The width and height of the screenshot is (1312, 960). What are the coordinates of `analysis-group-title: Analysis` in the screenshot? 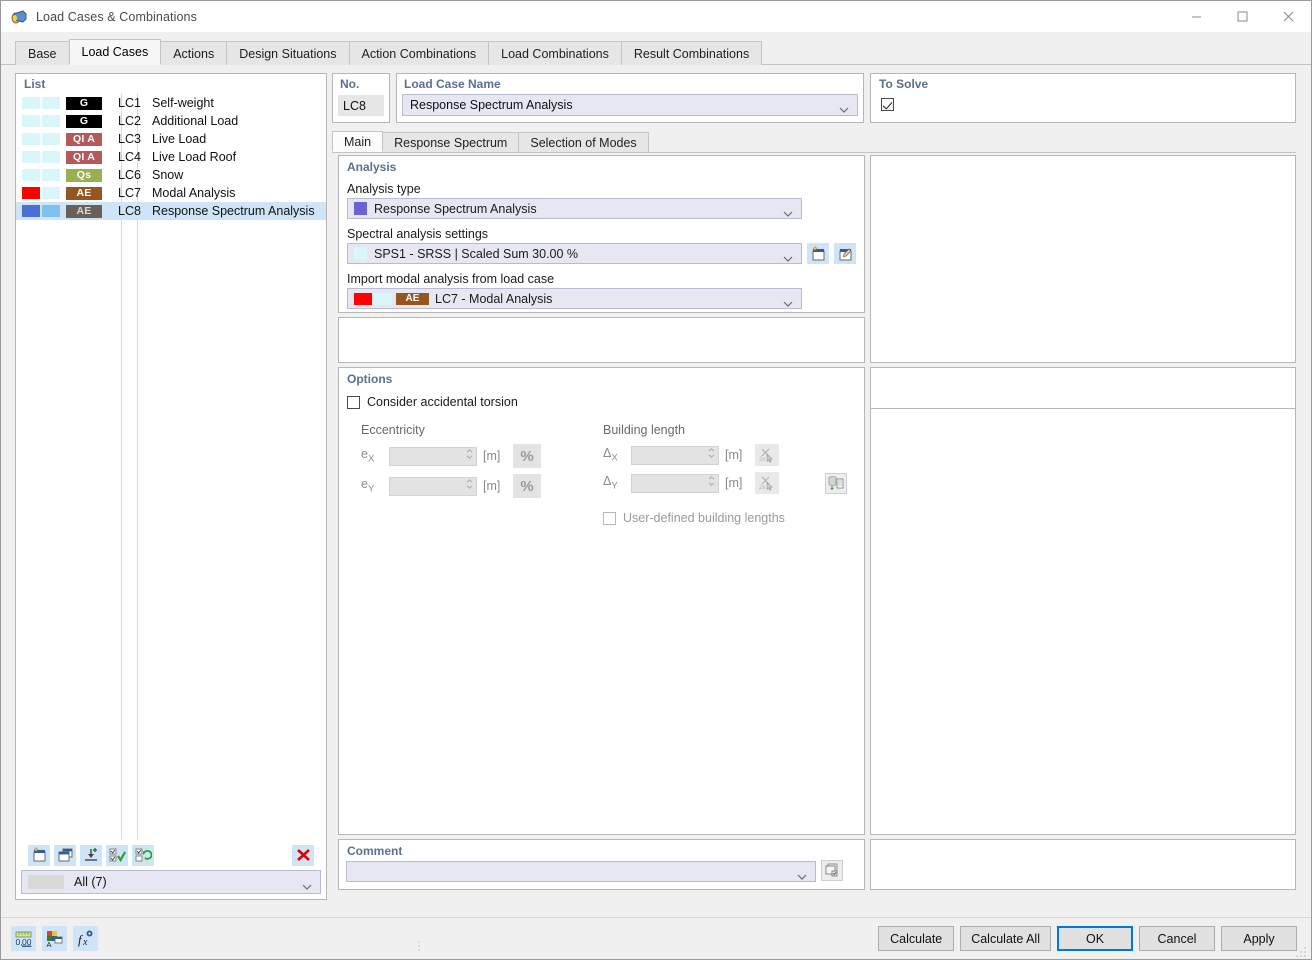 It's located at (372, 167).